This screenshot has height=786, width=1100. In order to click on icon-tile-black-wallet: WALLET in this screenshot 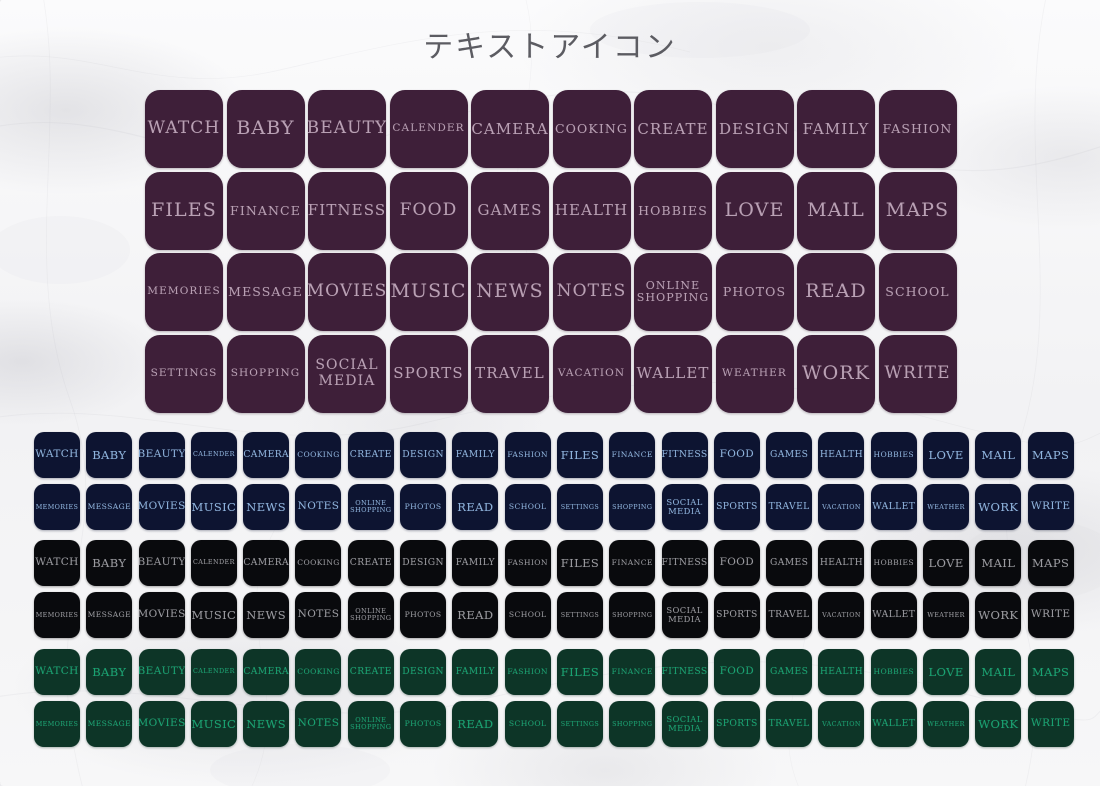, I will do `click(893, 615)`.